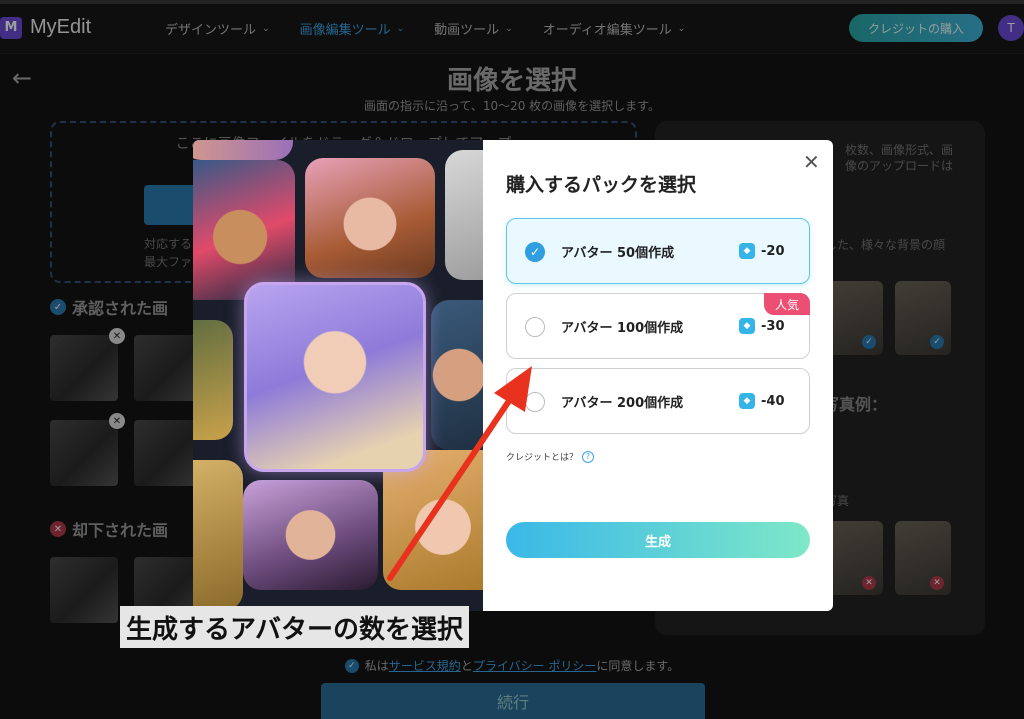  I want to click on annotation-caption: 生成するアバターの数を選択, so click(294, 627).